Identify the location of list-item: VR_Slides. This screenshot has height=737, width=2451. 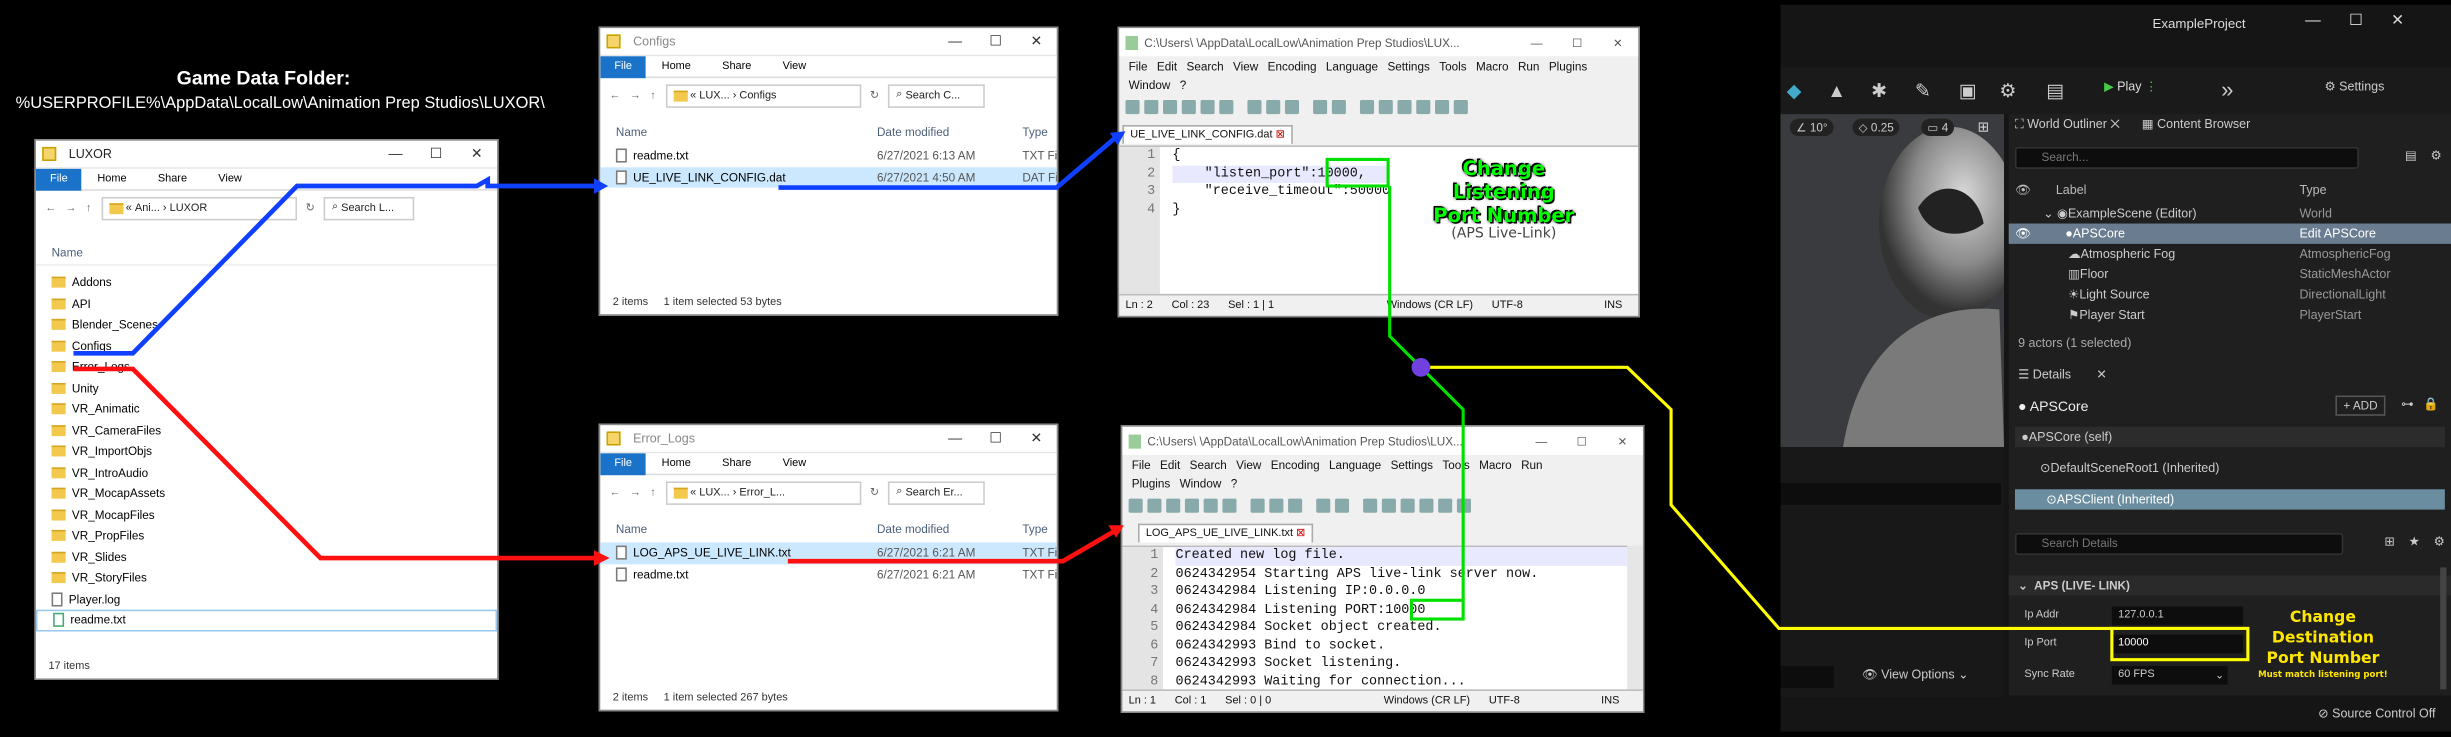
(266, 556).